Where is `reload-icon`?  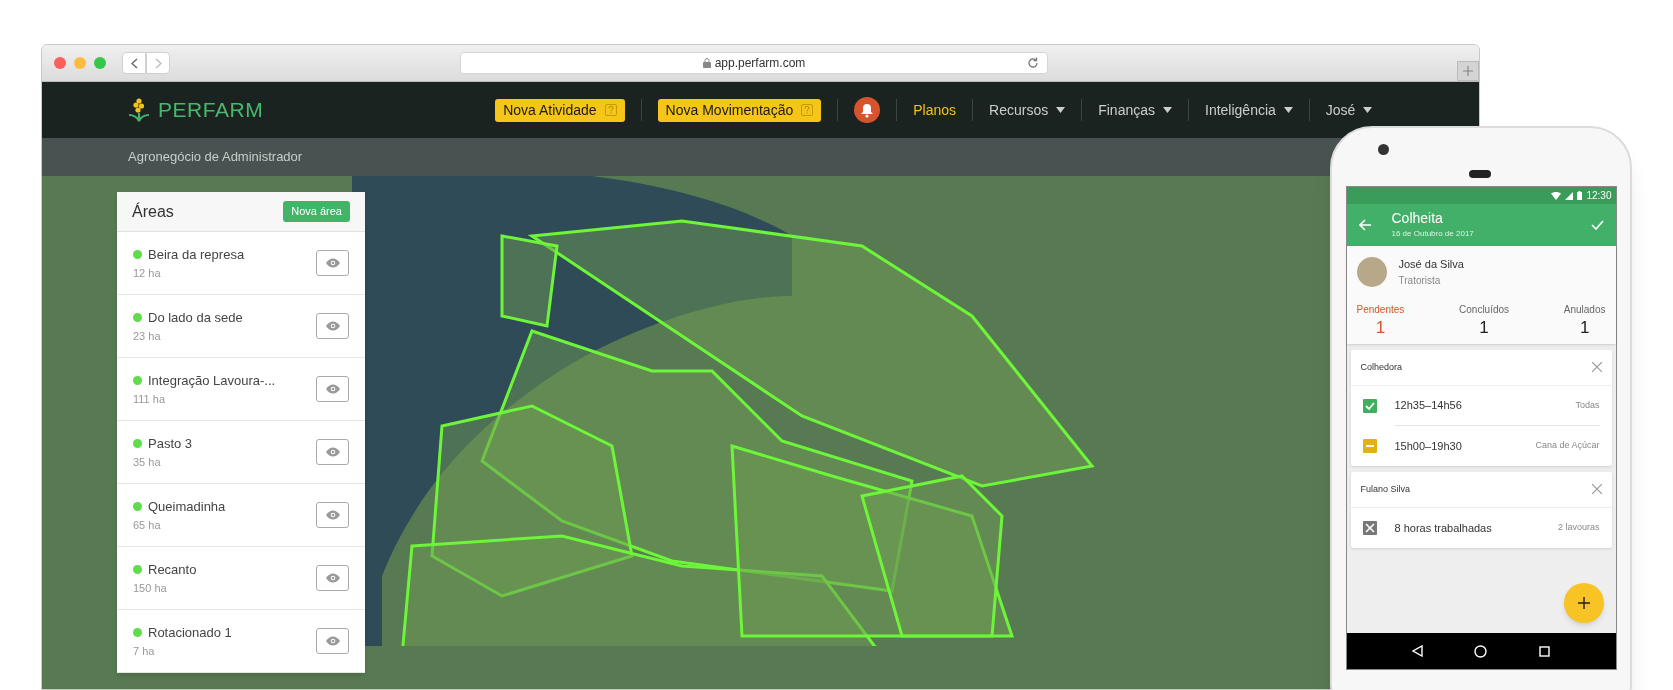 reload-icon is located at coordinates (1033, 63).